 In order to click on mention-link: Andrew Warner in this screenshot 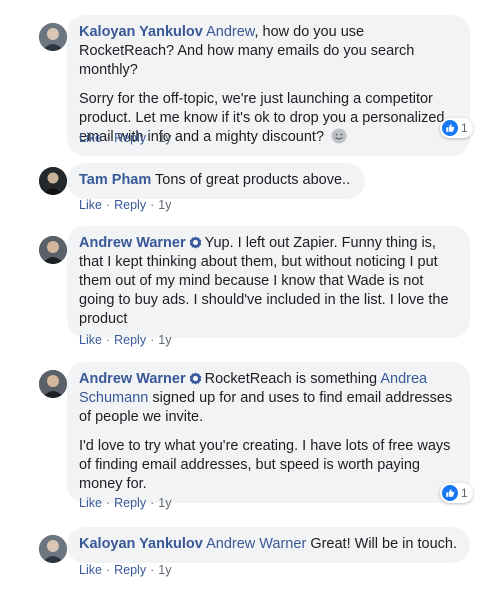, I will do `click(256, 544)`.